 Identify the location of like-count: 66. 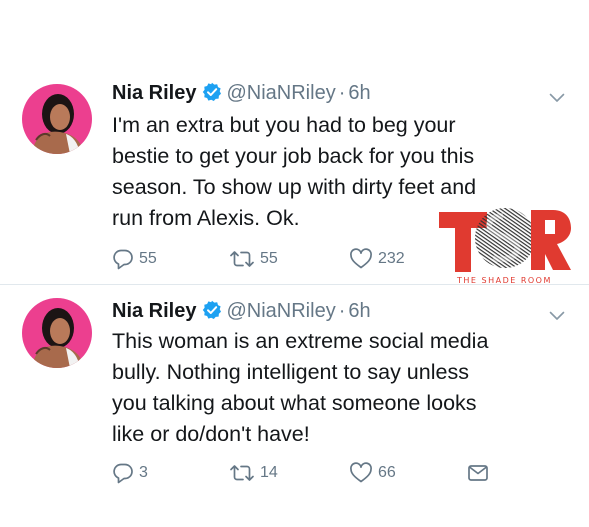
(387, 472).